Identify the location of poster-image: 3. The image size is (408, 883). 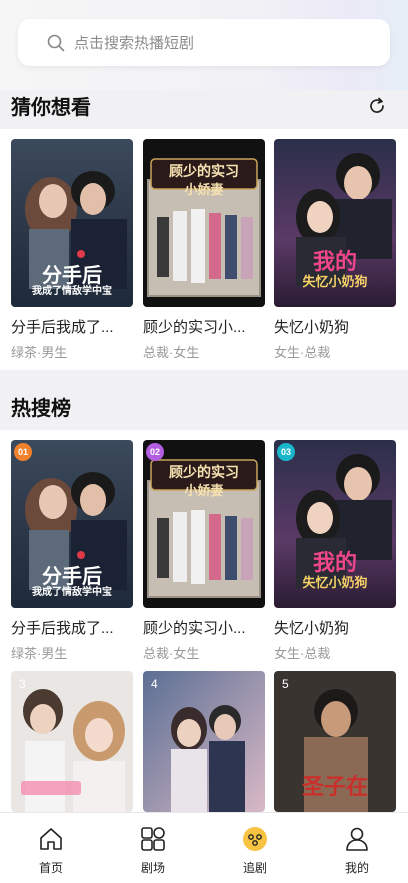
(72, 741).